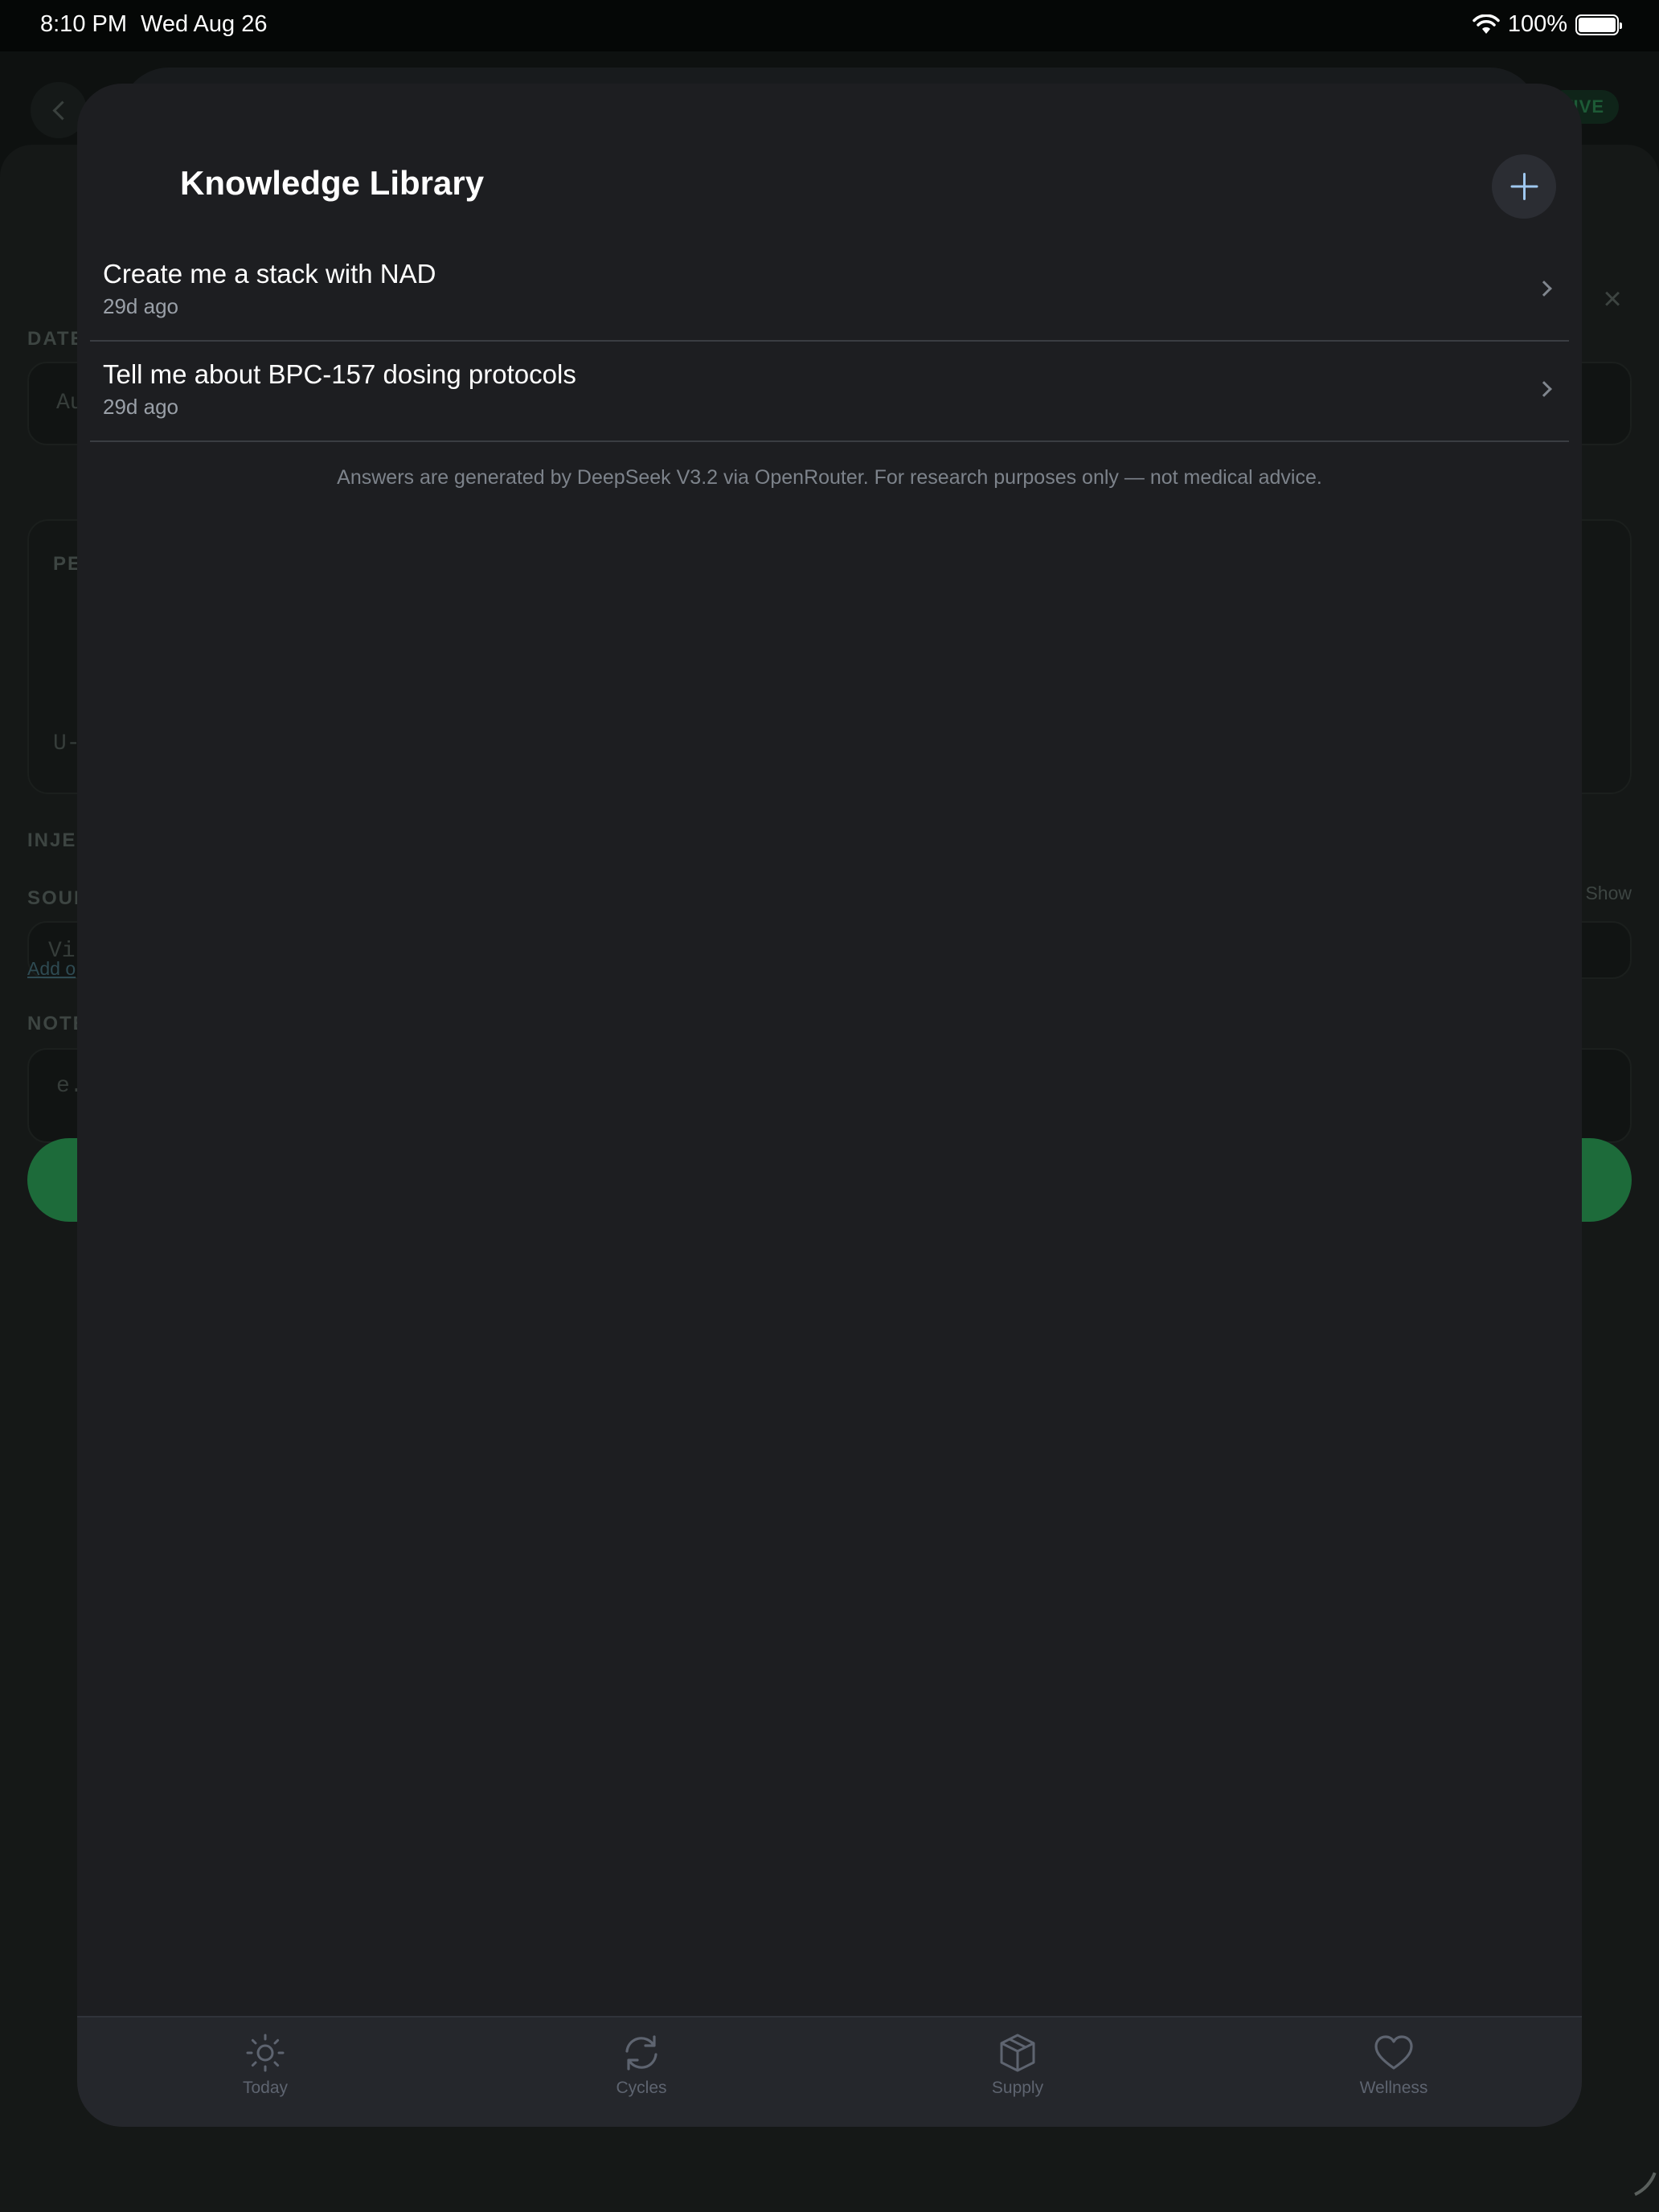  Describe the element at coordinates (1598, 24) in the screenshot. I see `battery-icon` at that location.